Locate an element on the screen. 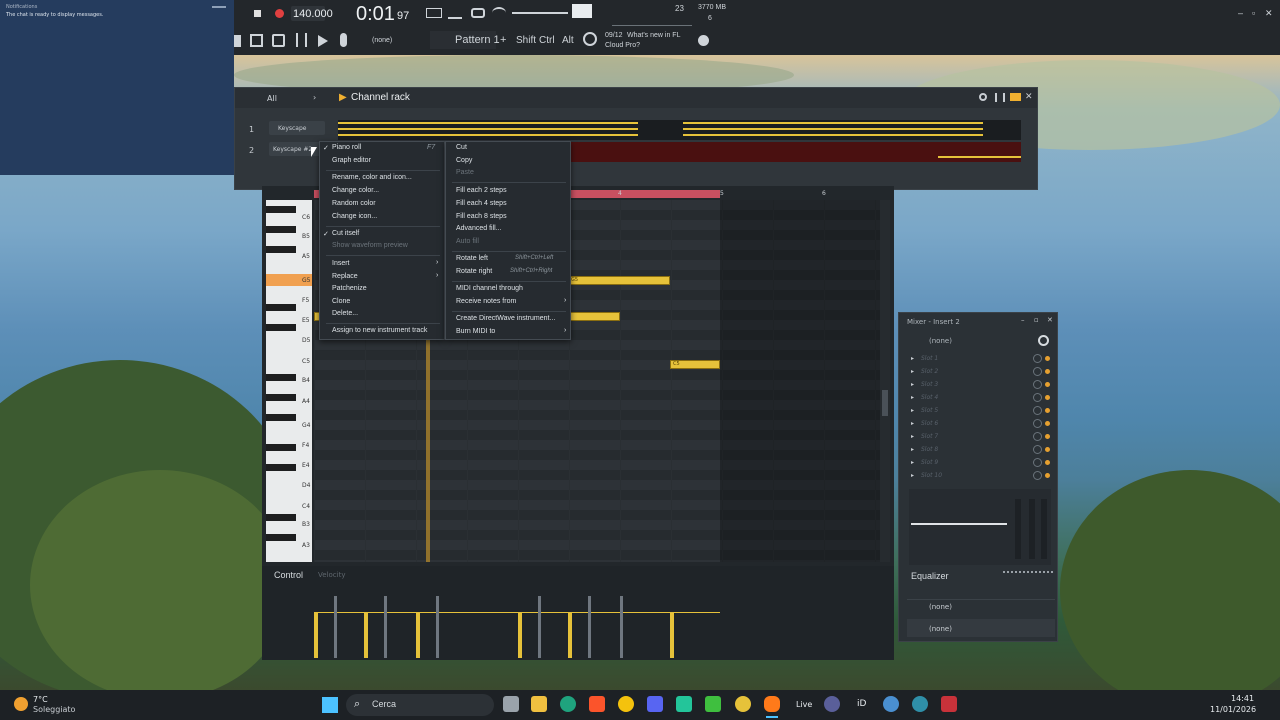 Image resolution: width=1280 pixels, height=720 pixels. menu-item-fill-2: Fill each 2 steps is located at coordinates (508, 192).